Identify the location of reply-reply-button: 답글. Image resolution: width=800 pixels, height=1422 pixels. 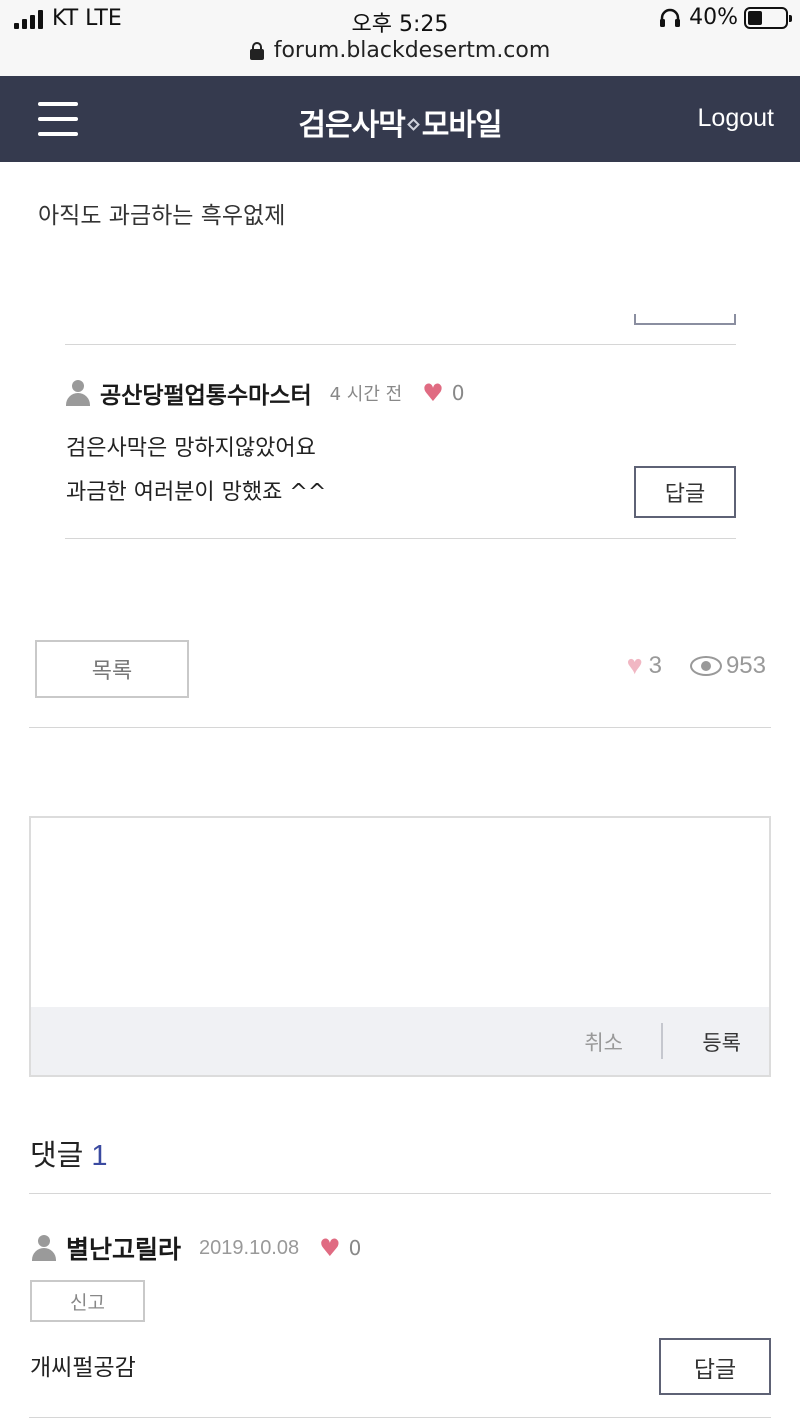
(685, 492).